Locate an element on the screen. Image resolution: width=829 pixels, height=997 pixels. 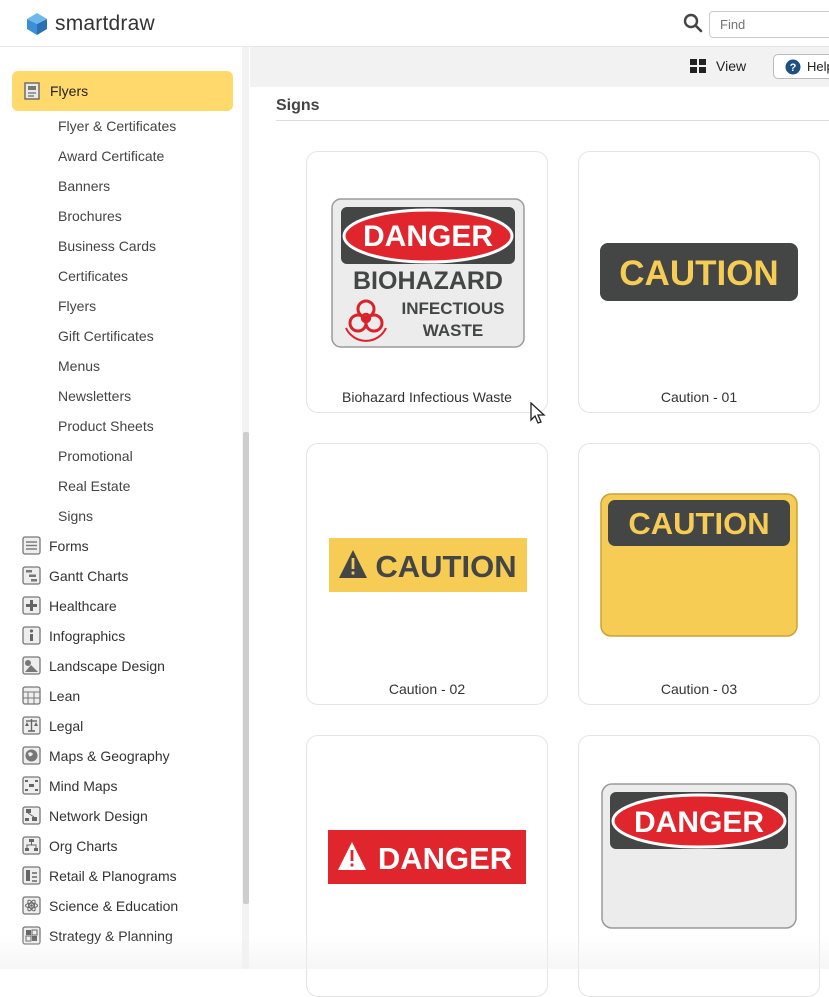
card-caption: Biohazard Infectious Waste is located at coordinates (427, 397).